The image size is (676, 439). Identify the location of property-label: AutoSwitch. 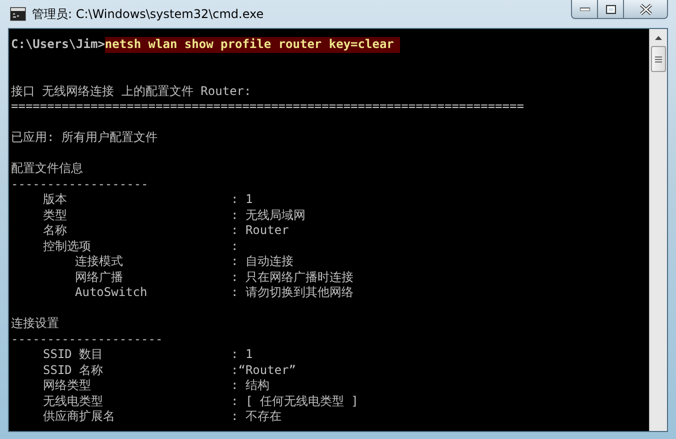
(111, 292).